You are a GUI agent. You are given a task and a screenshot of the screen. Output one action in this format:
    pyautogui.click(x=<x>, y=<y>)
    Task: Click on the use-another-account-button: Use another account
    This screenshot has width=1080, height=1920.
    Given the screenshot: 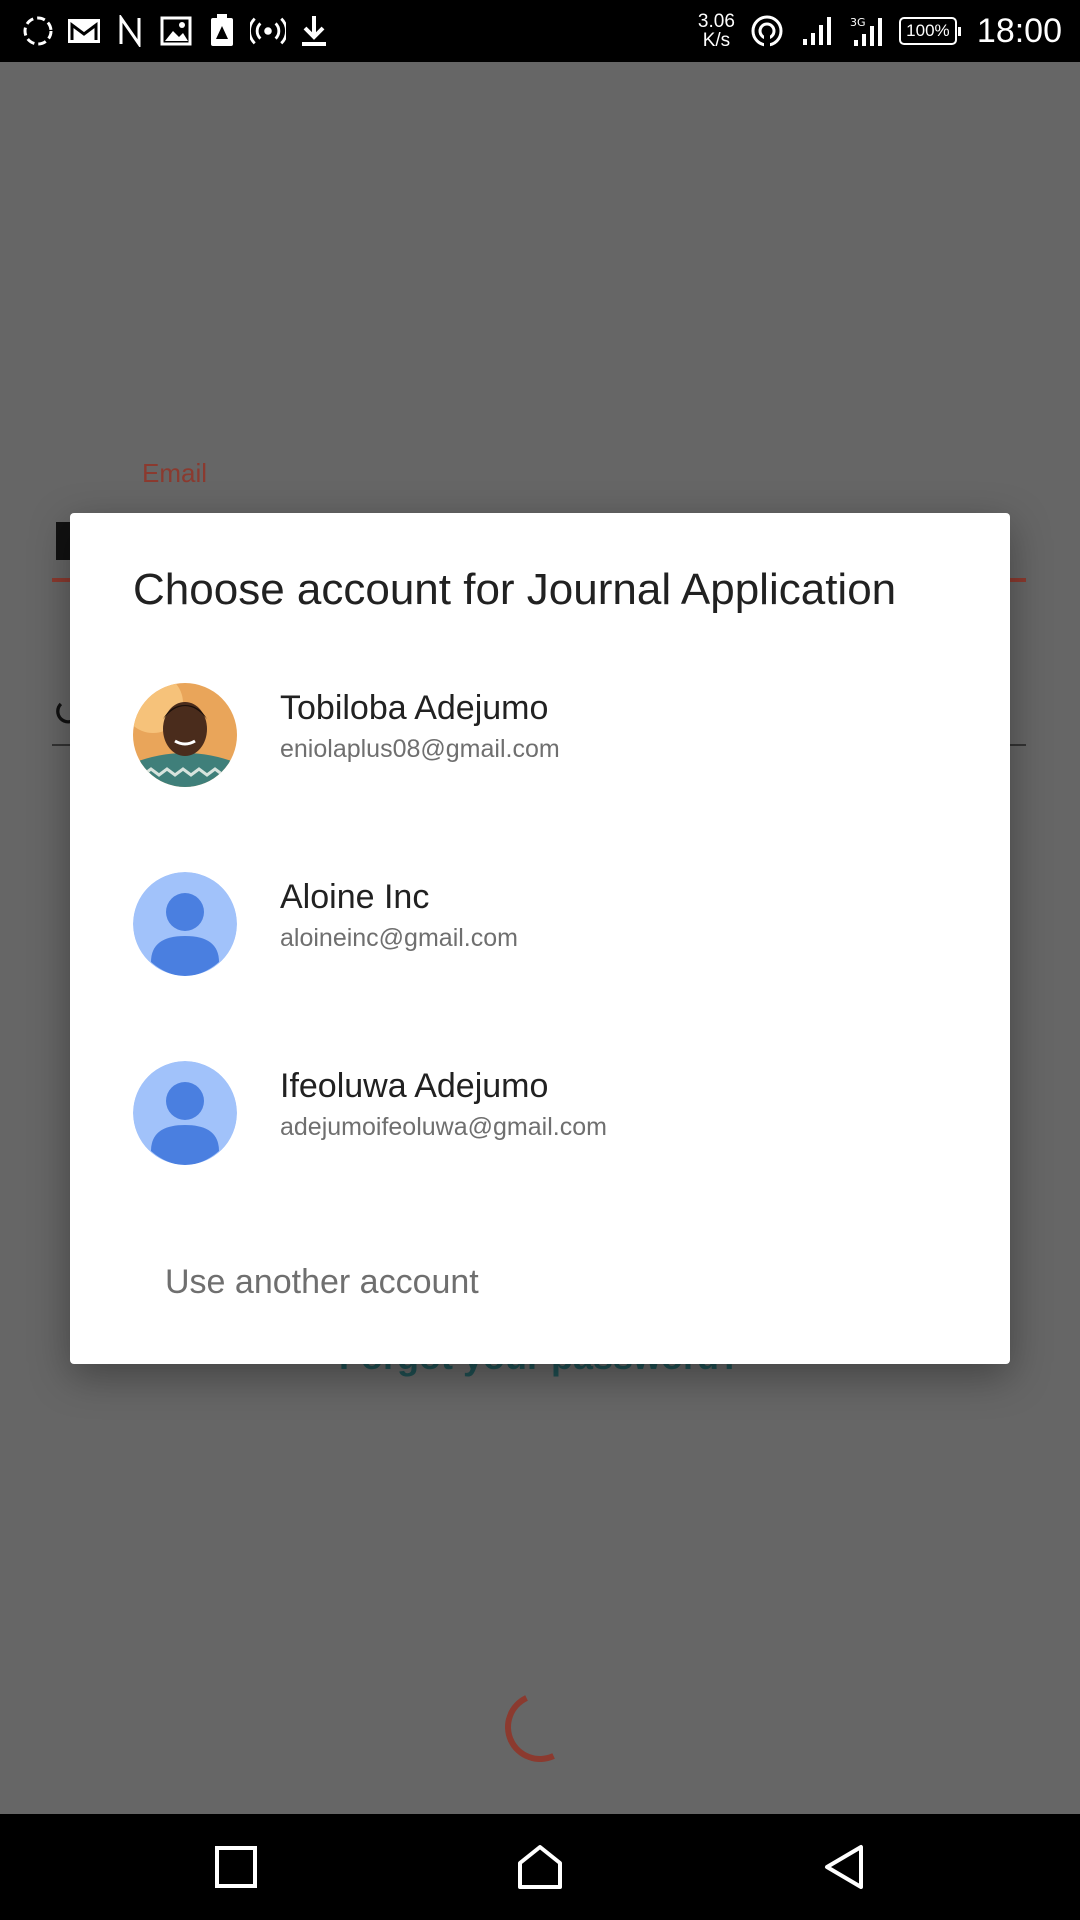 What is the action you would take?
    pyautogui.click(x=322, y=1282)
    